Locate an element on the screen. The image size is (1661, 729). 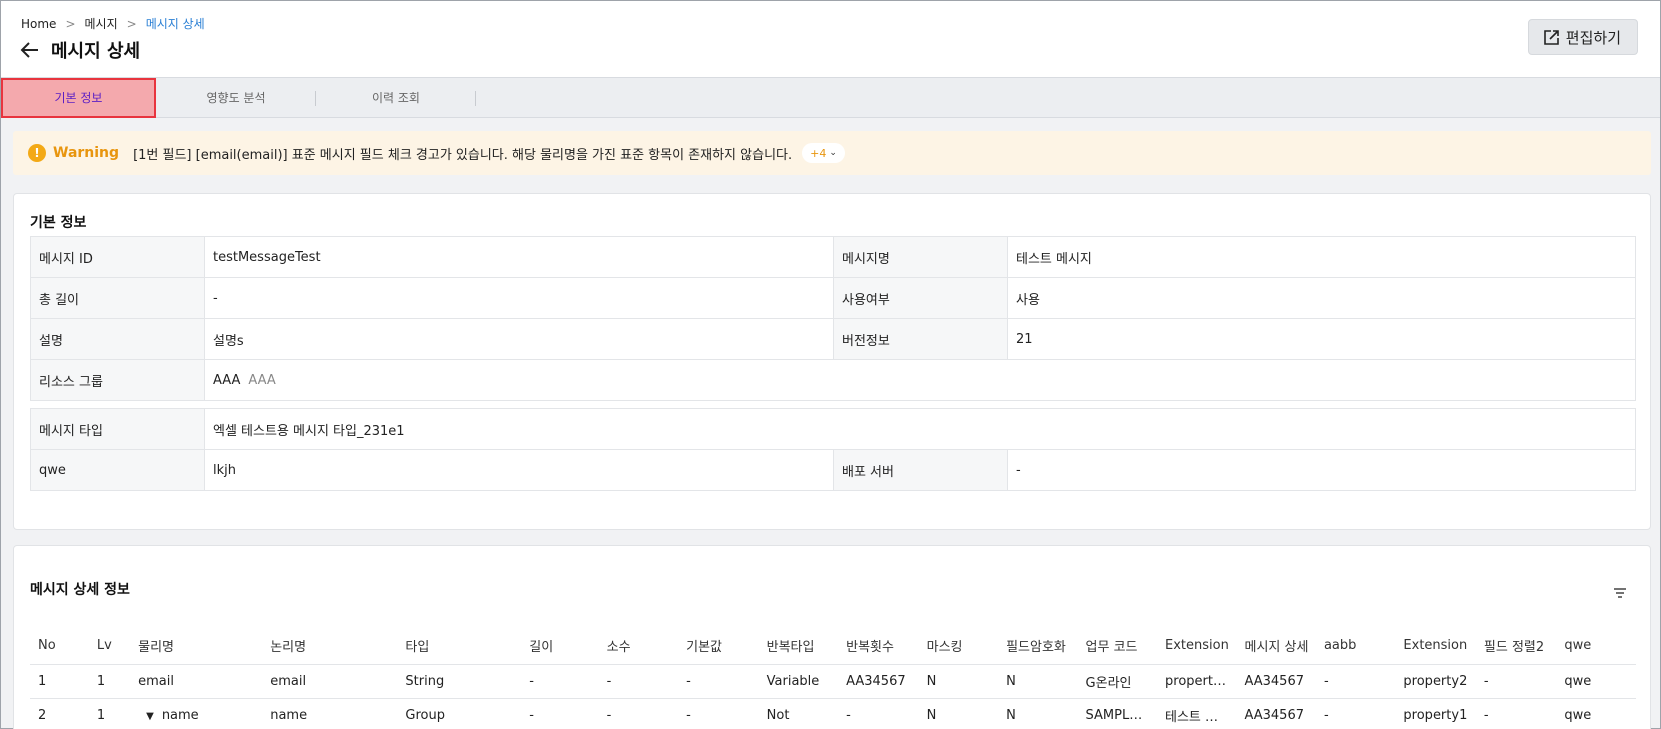
table-cell: 2 is located at coordinates (59, 713).